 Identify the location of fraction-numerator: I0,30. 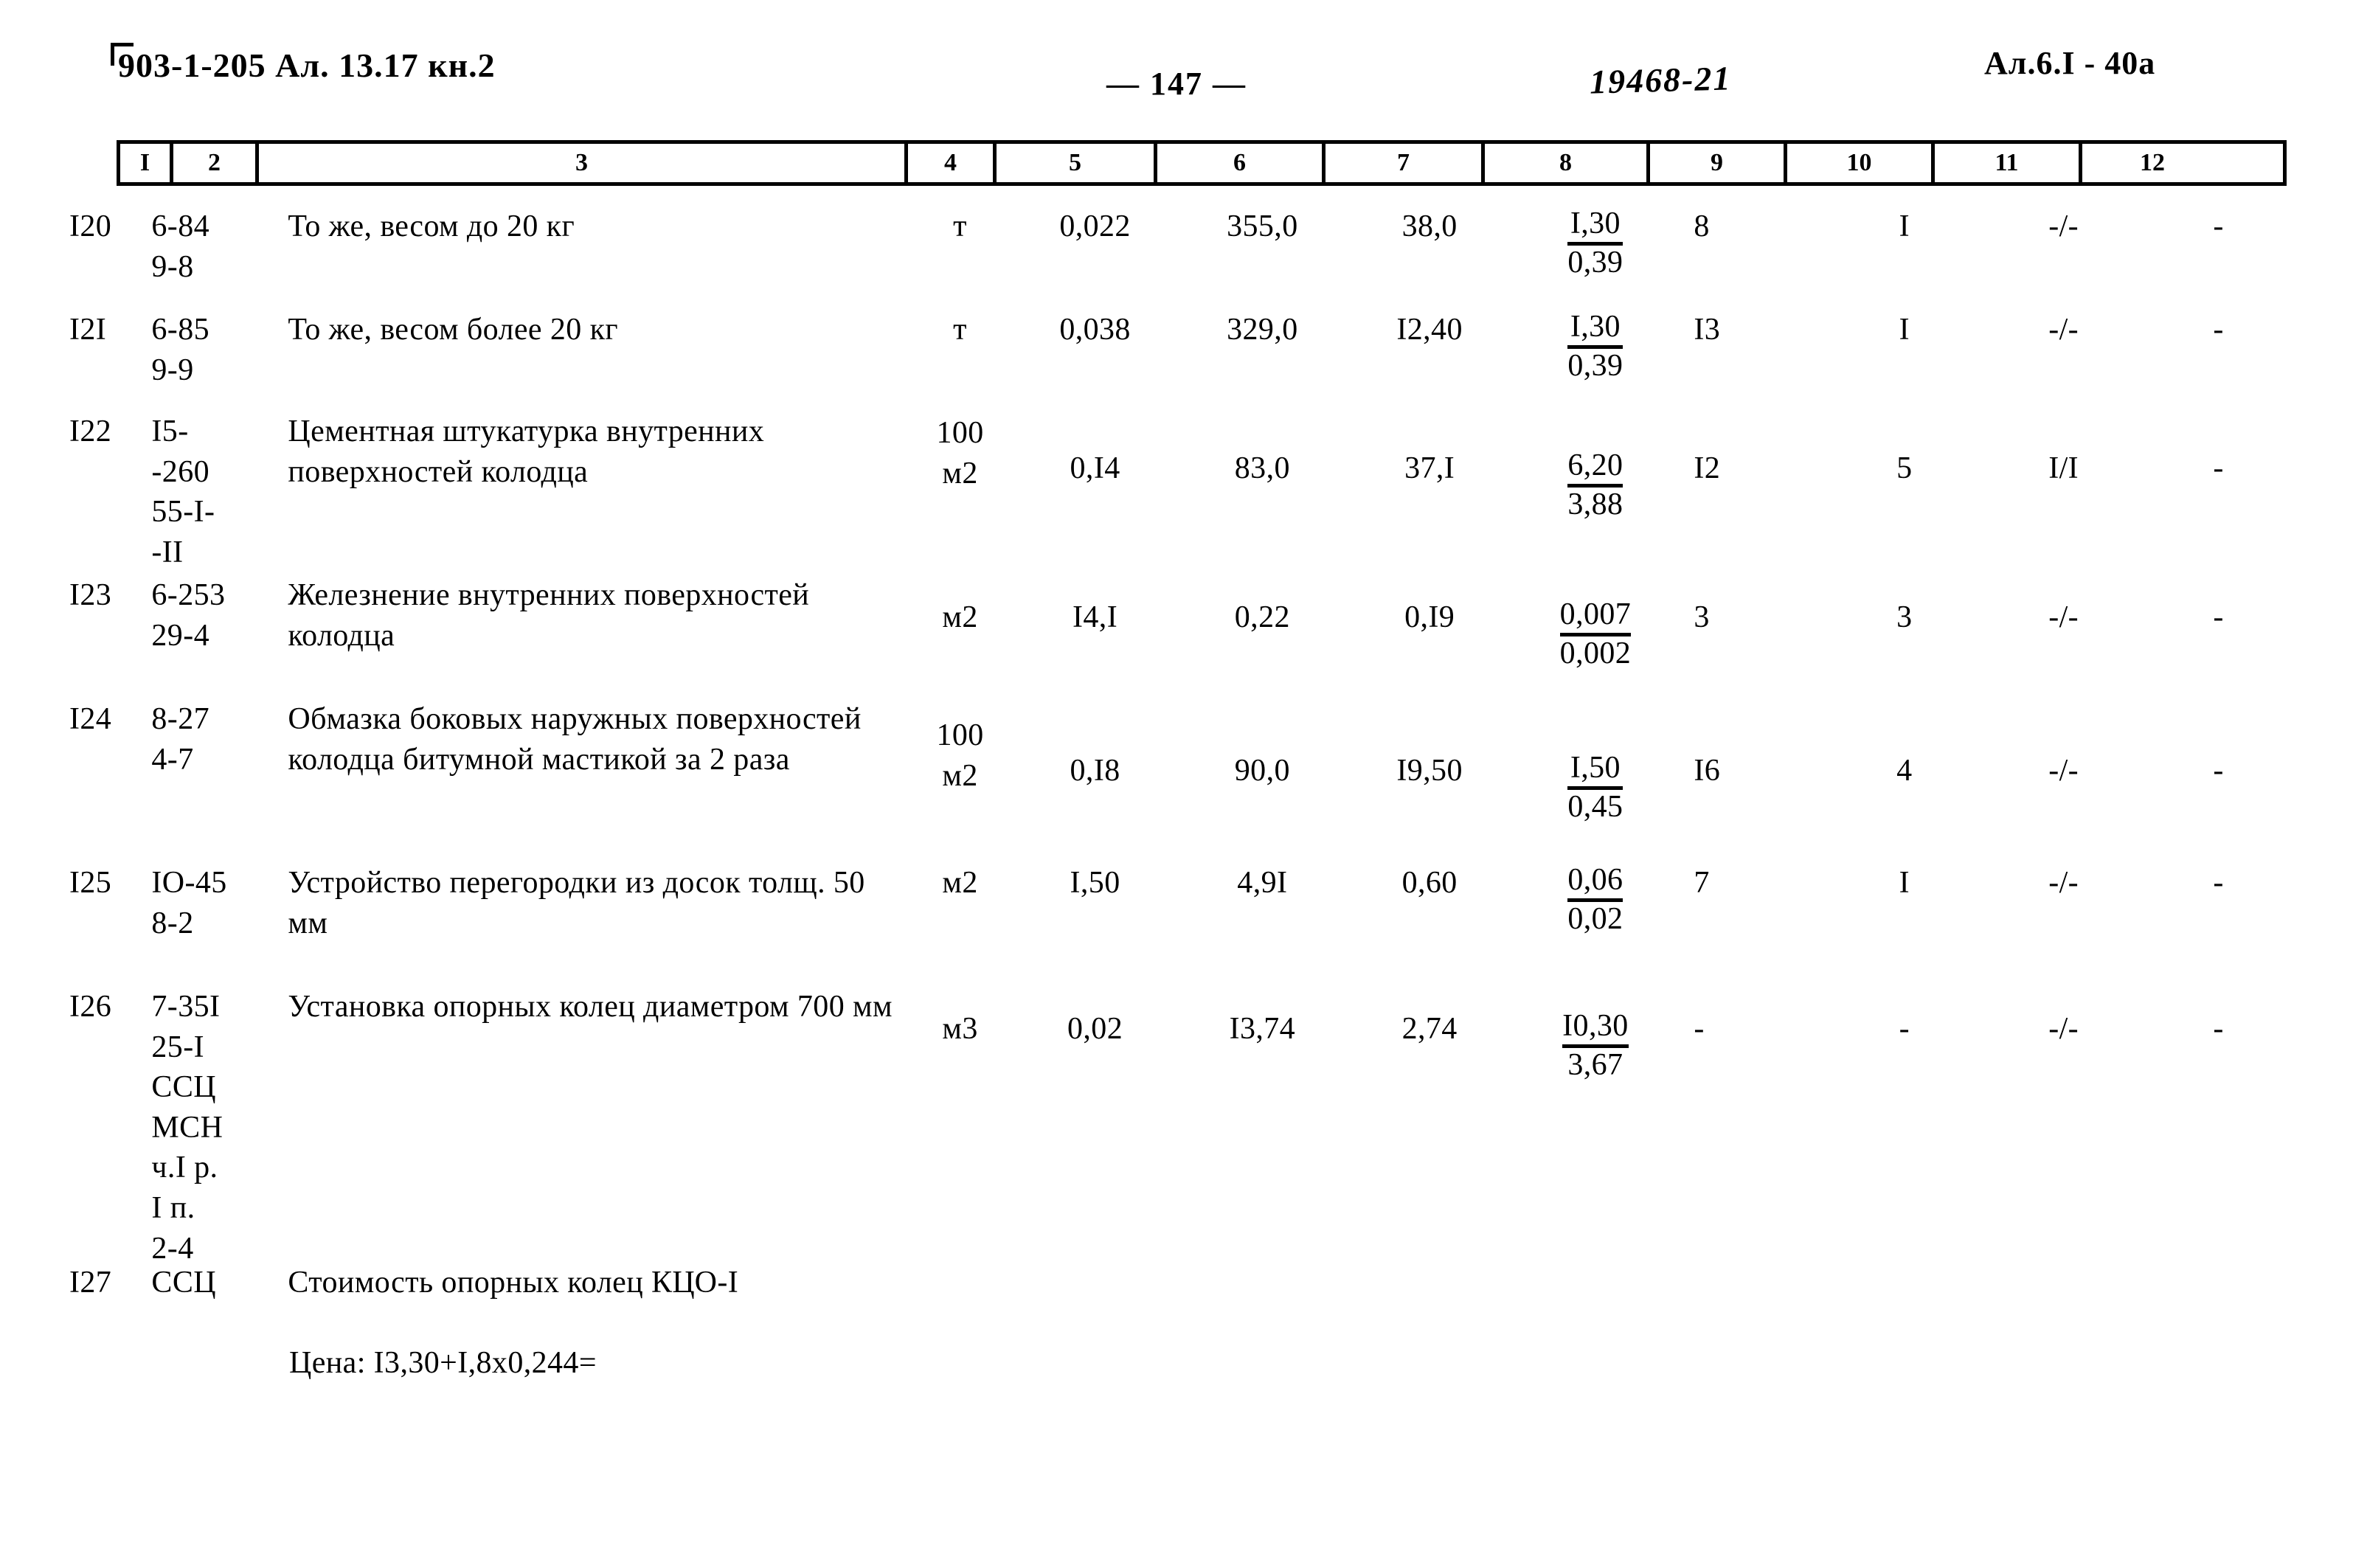
(1595, 1026).